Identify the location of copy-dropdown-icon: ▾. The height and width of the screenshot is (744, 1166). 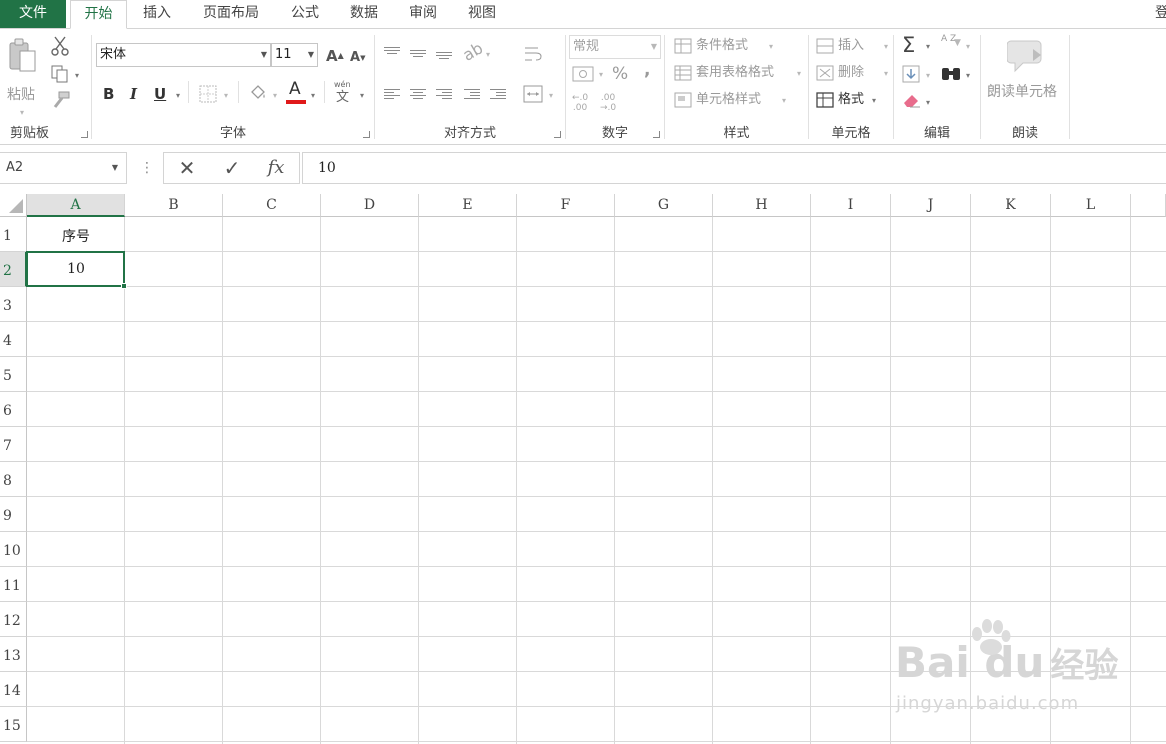
(77, 76).